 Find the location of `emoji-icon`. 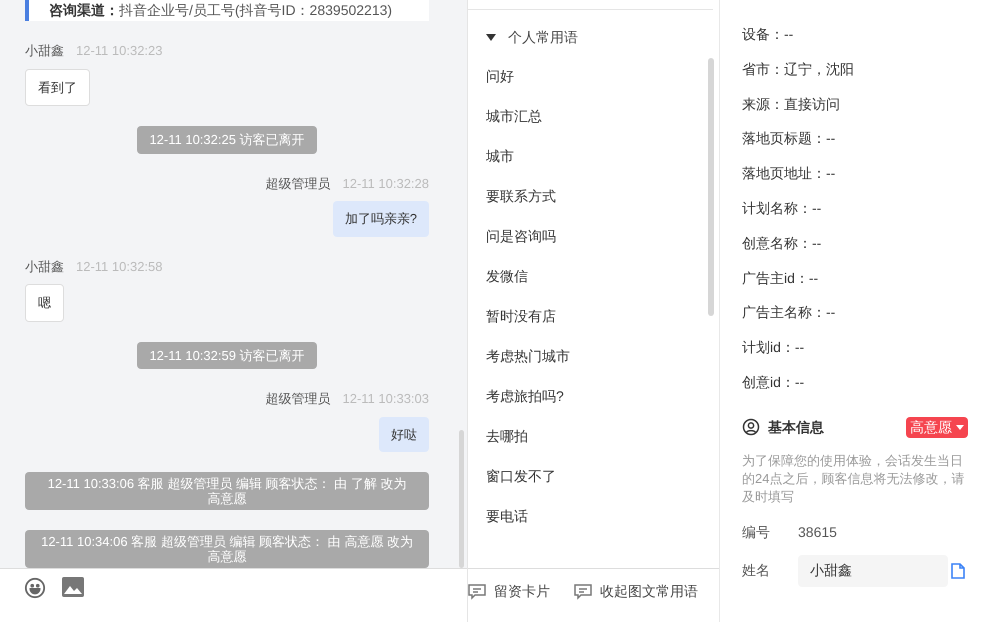

emoji-icon is located at coordinates (35, 588).